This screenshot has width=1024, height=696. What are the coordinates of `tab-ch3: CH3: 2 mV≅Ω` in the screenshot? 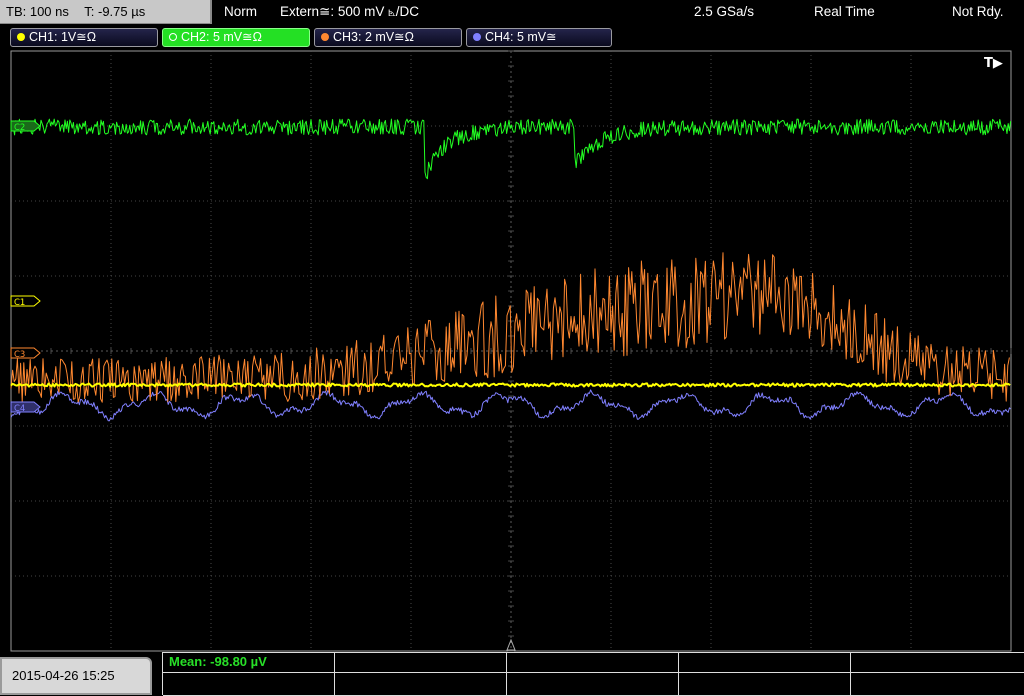 It's located at (388, 37).